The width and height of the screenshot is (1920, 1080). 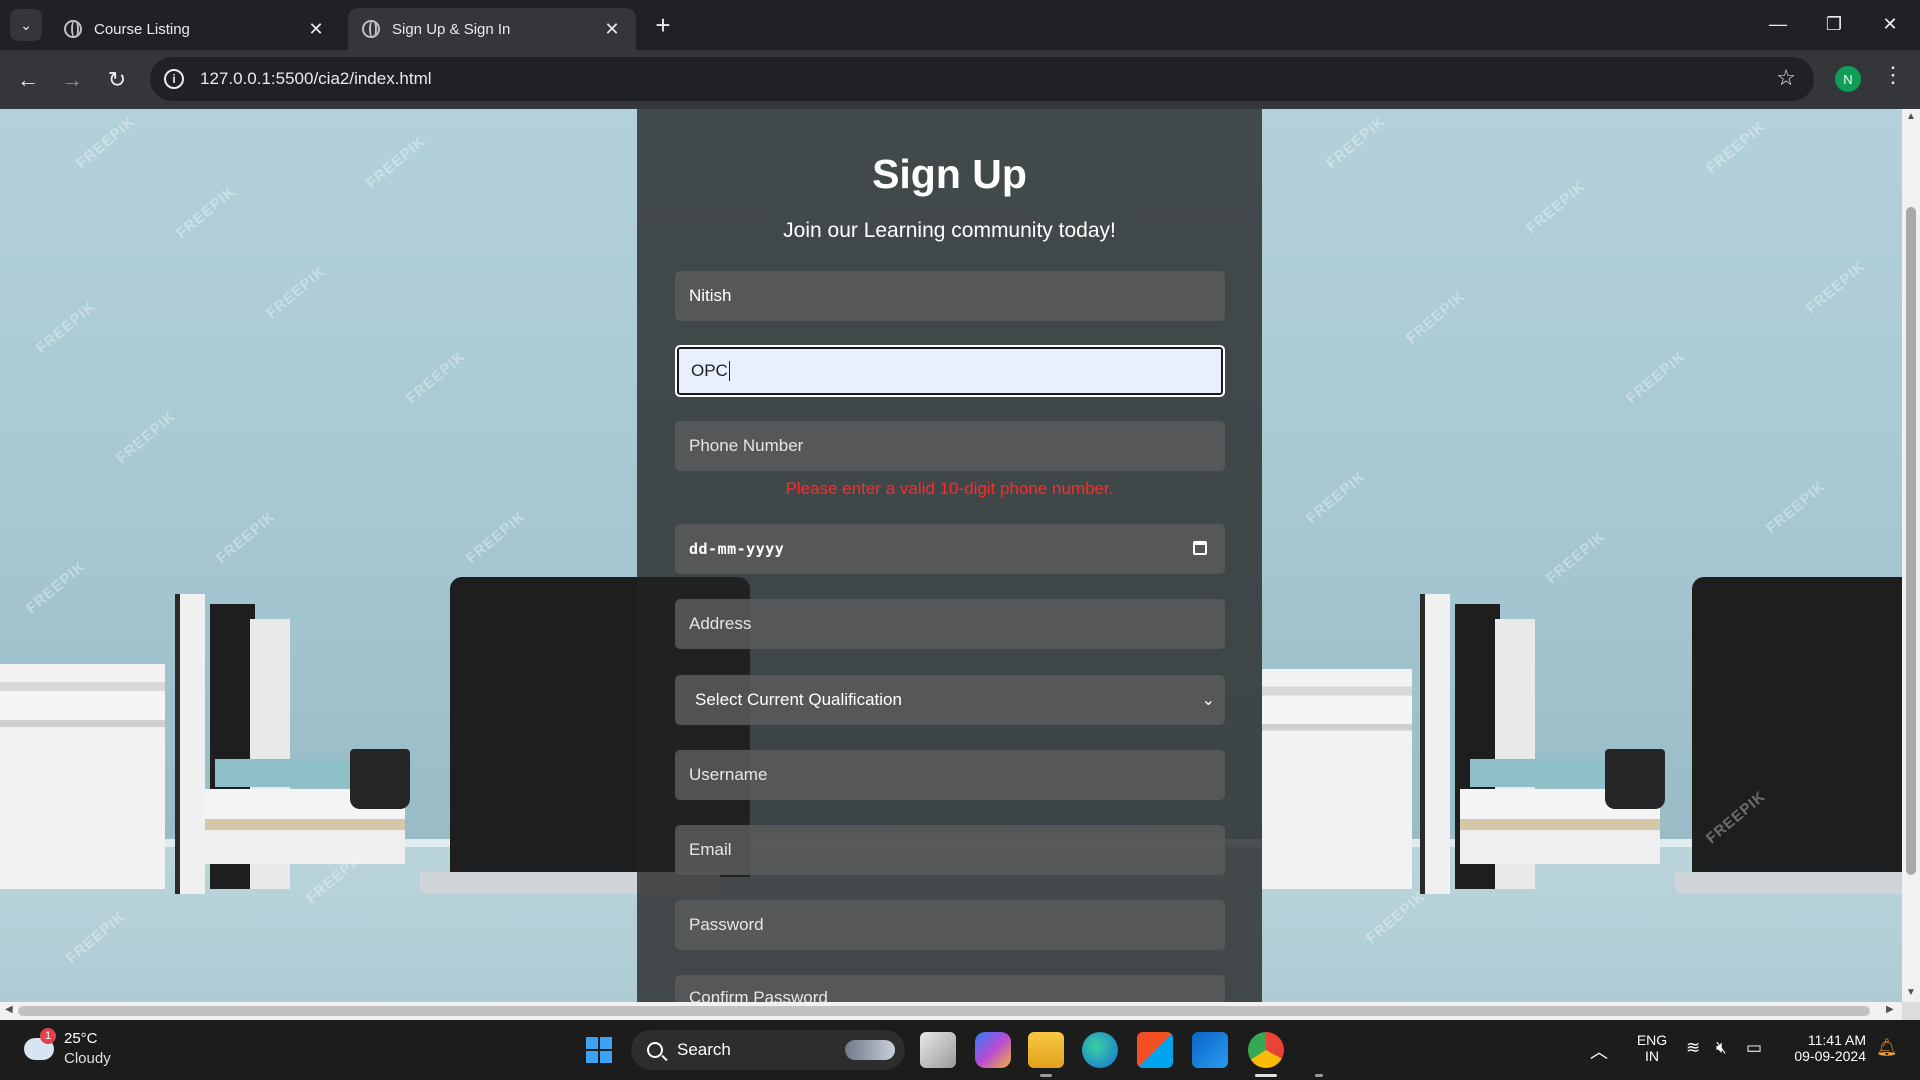 I want to click on chrome-icon, so click(x=1266, y=1050).